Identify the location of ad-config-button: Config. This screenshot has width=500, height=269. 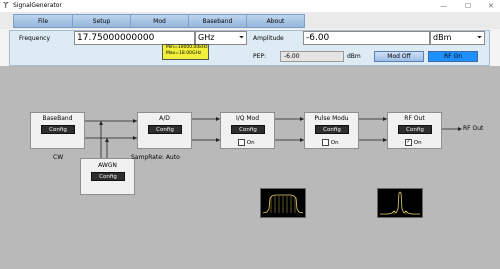
(165, 129).